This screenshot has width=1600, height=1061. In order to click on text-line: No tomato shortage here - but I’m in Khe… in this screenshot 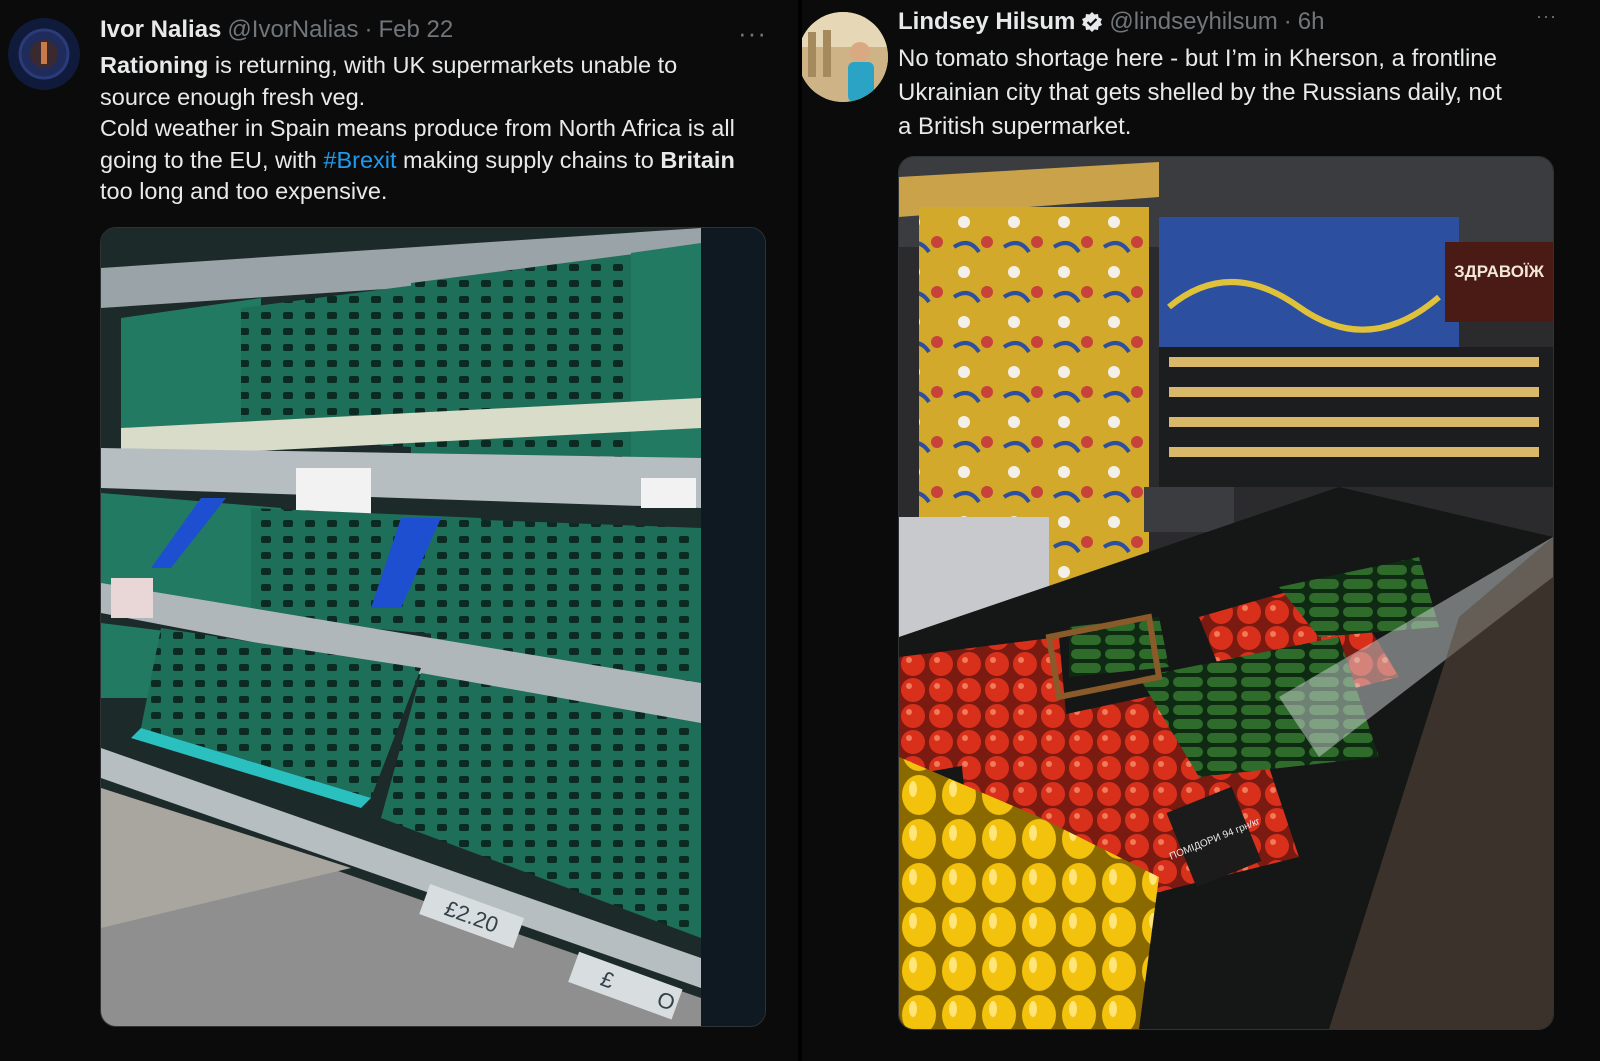, I will do `click(1197, 58)`.